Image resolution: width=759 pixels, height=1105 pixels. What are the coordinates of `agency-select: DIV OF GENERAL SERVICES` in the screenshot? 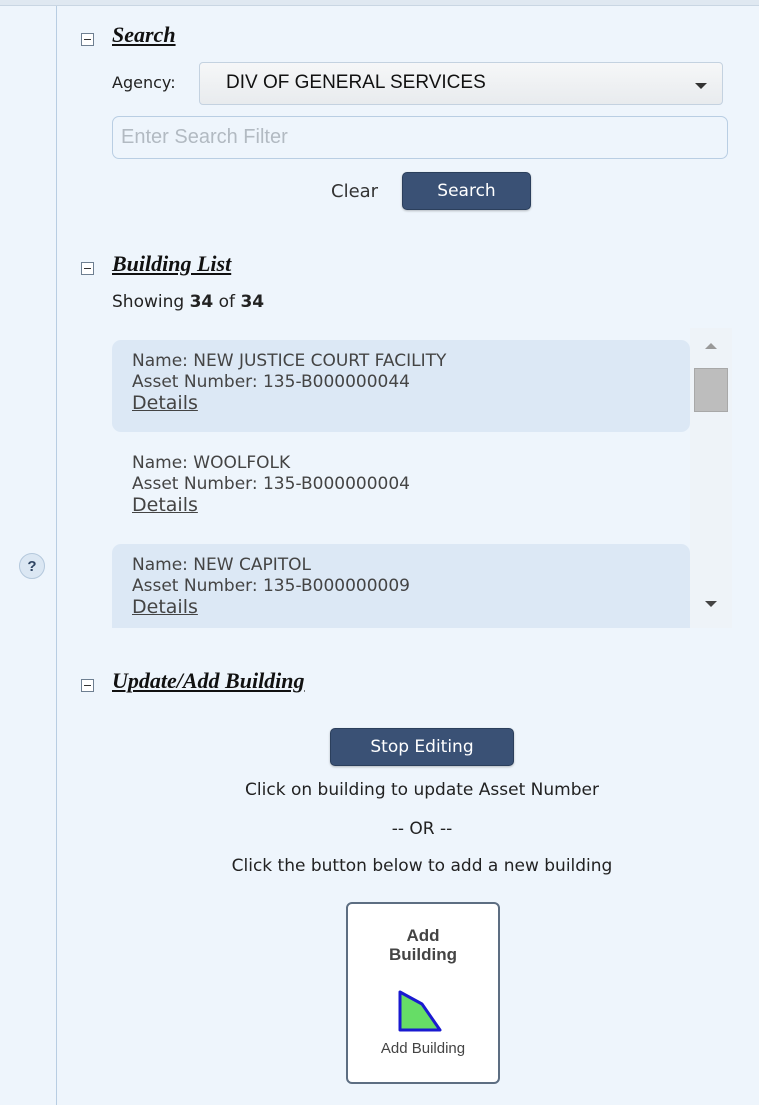 It's located at (461, 83).